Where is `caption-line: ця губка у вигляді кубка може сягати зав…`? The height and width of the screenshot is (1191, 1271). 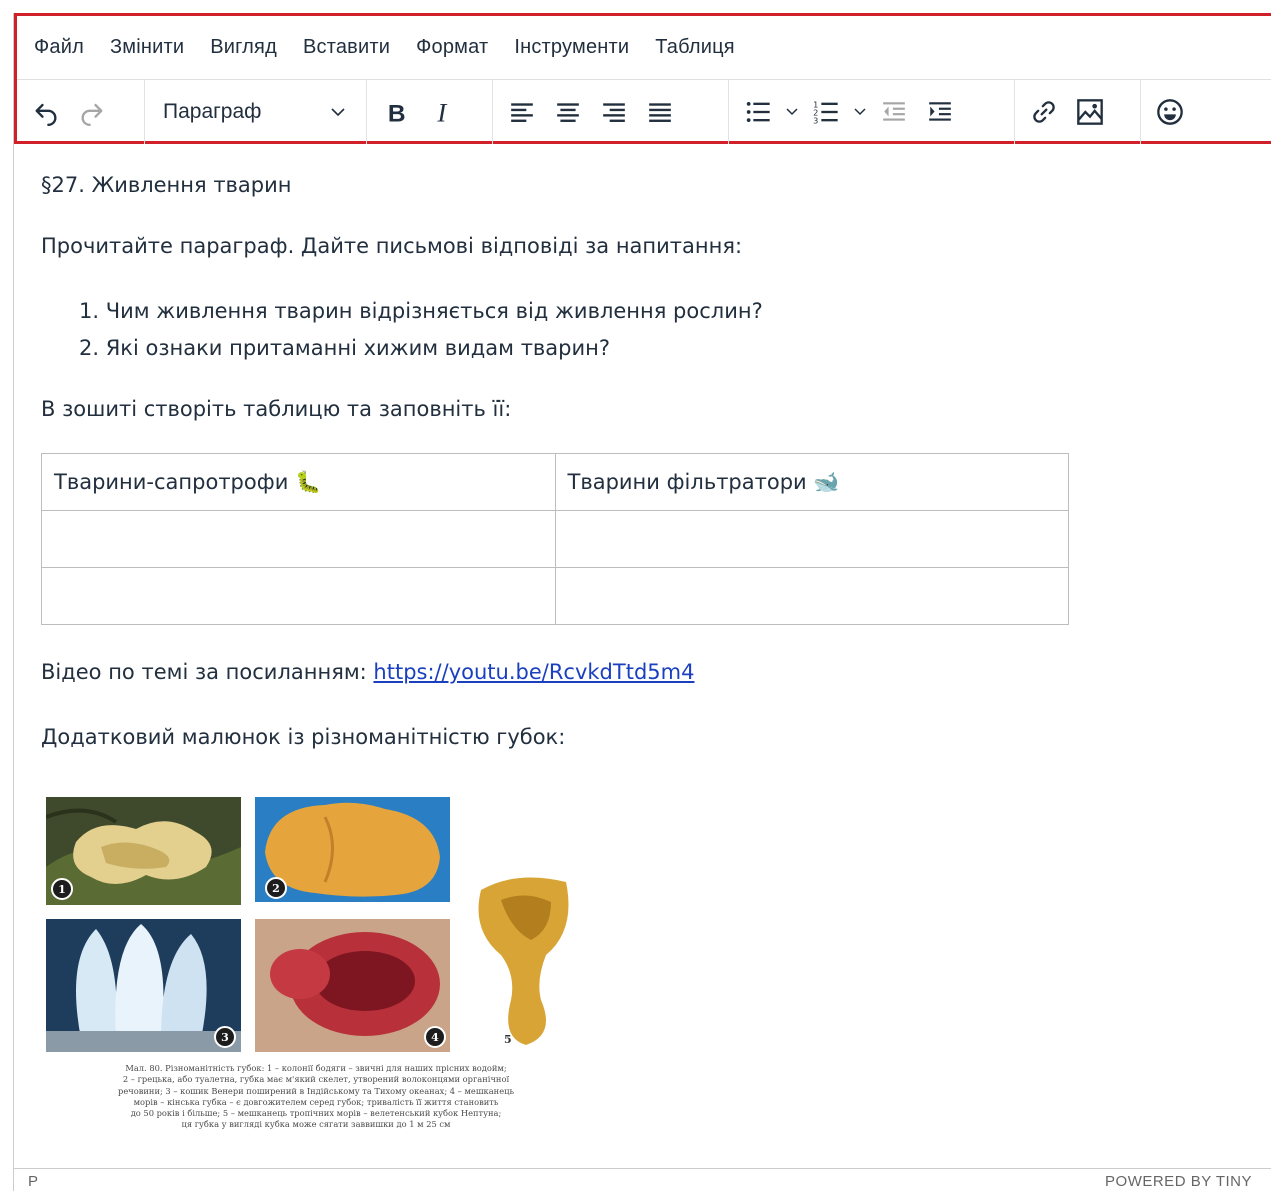 caption-line: ця губка у вигляді кубка може сягати зав… is located at coordinates (316, 1124).